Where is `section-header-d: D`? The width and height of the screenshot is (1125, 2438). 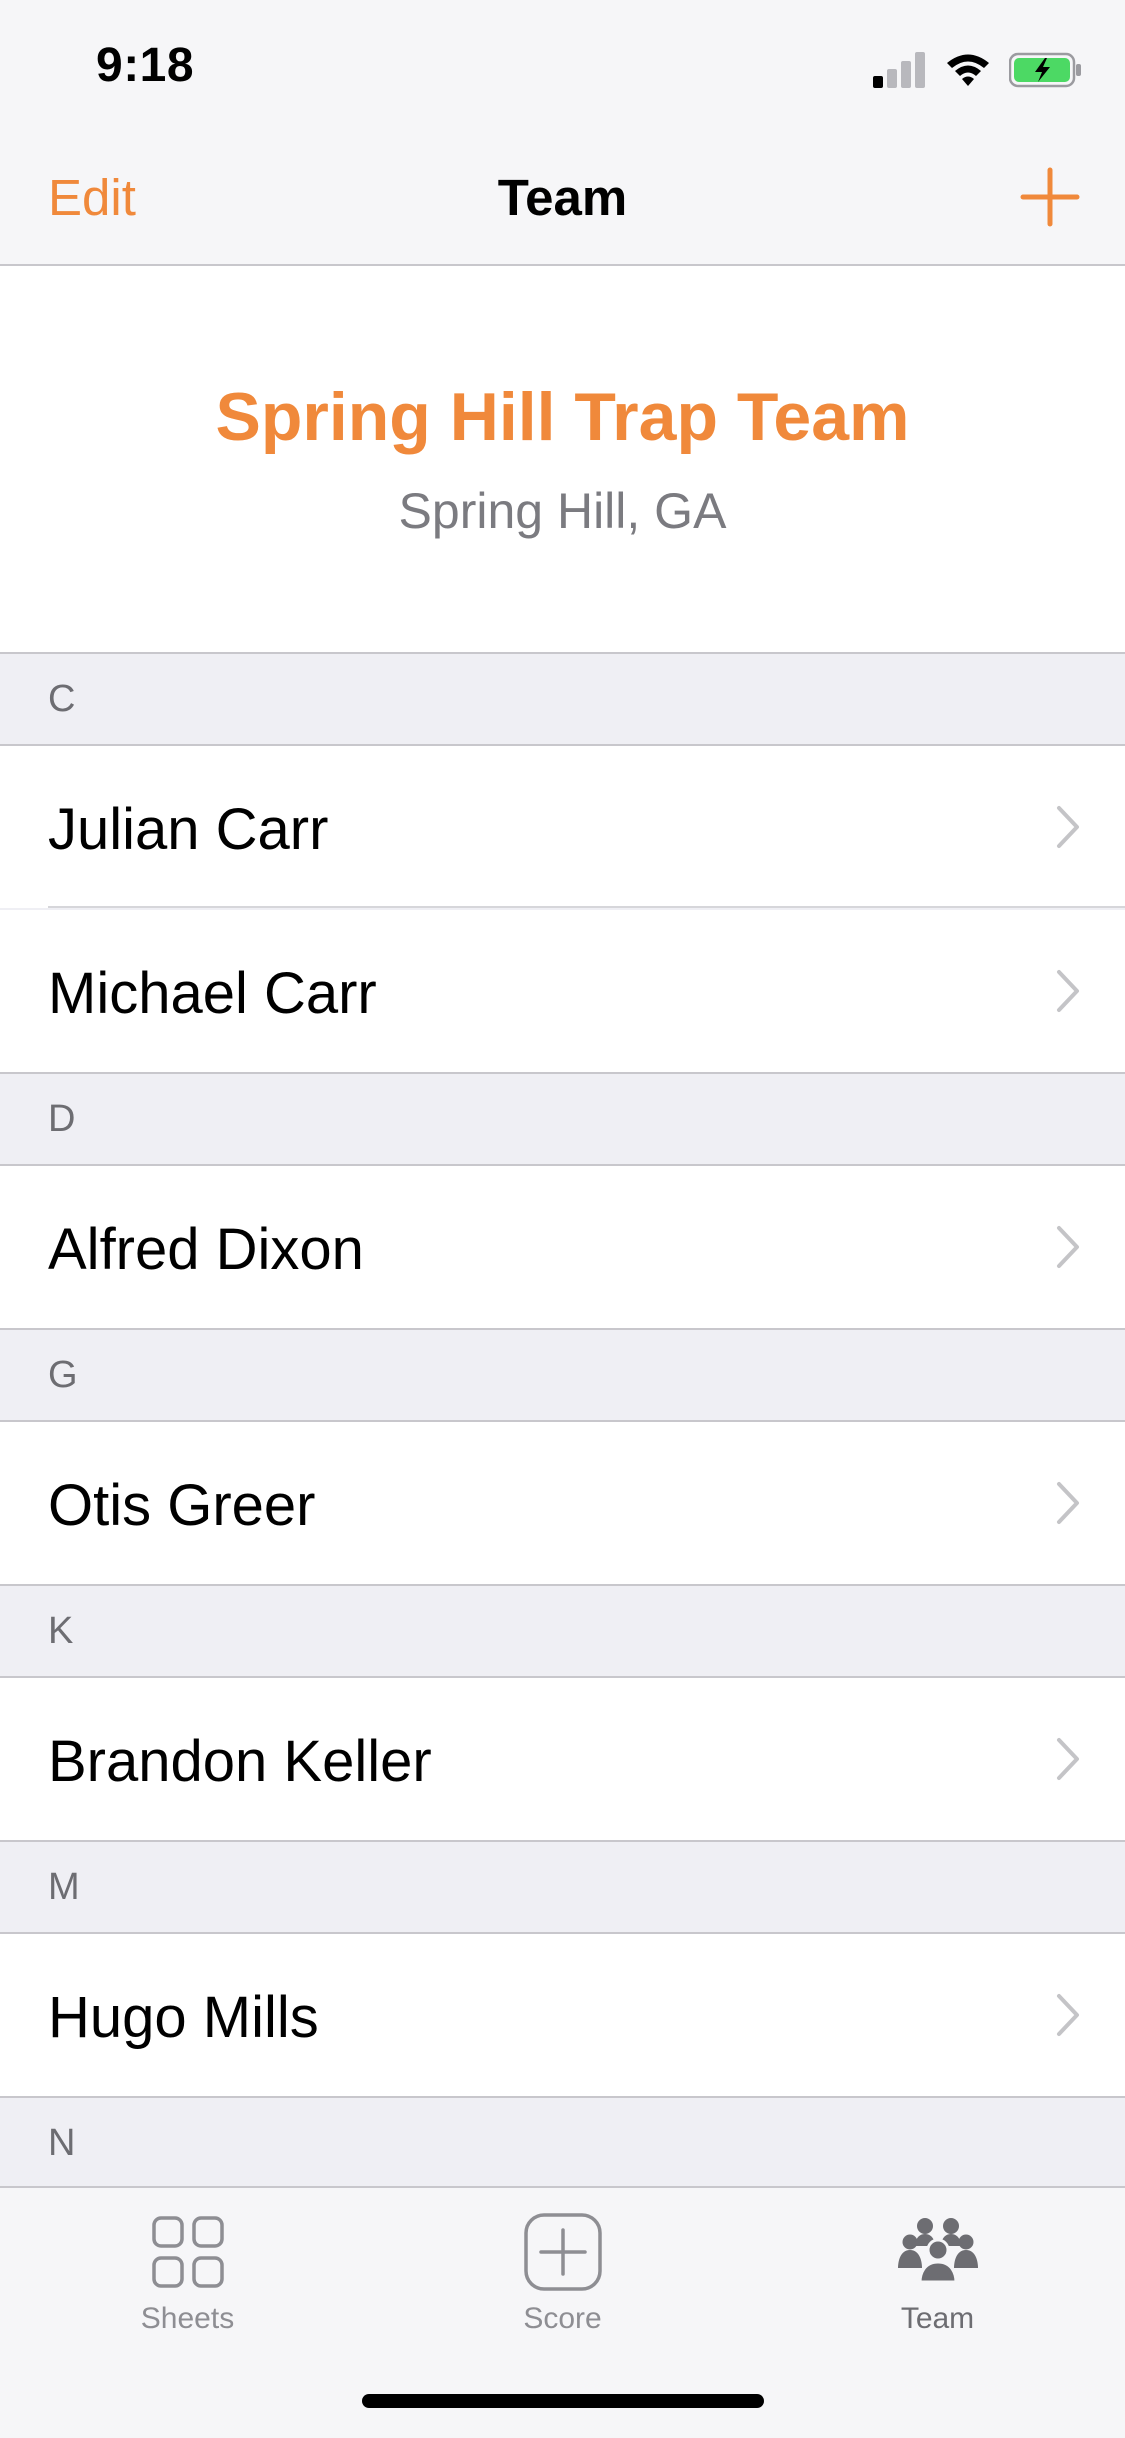 section-header-d: D is located at coordinates (562, 1120).